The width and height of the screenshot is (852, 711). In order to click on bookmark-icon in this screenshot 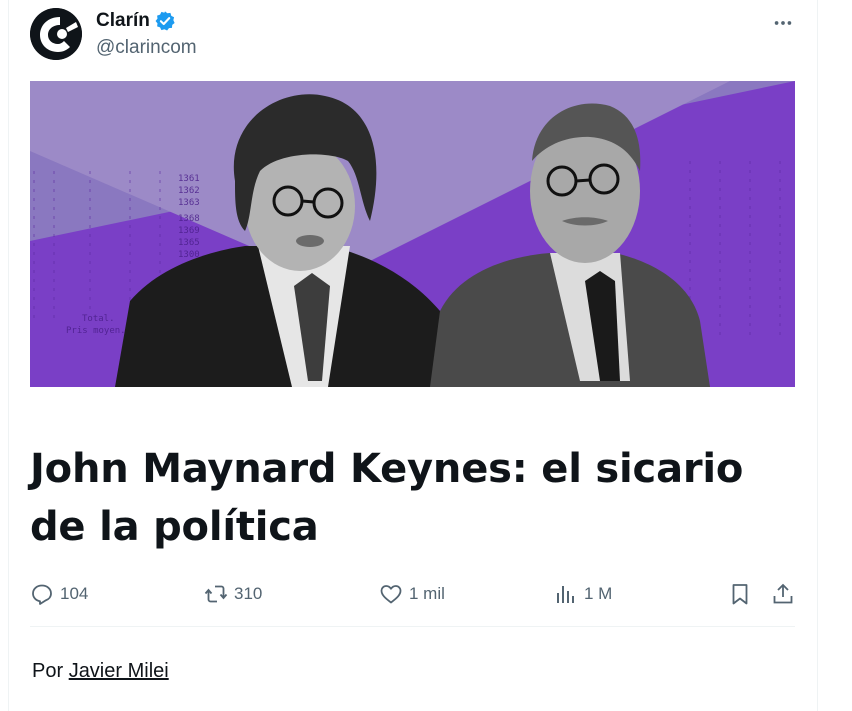, I will do `click(740, 594)`.